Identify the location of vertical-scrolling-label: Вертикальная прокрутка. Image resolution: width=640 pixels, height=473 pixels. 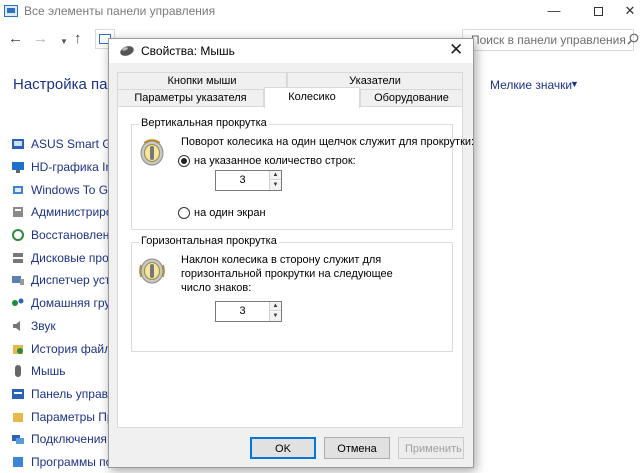
(204, 123).